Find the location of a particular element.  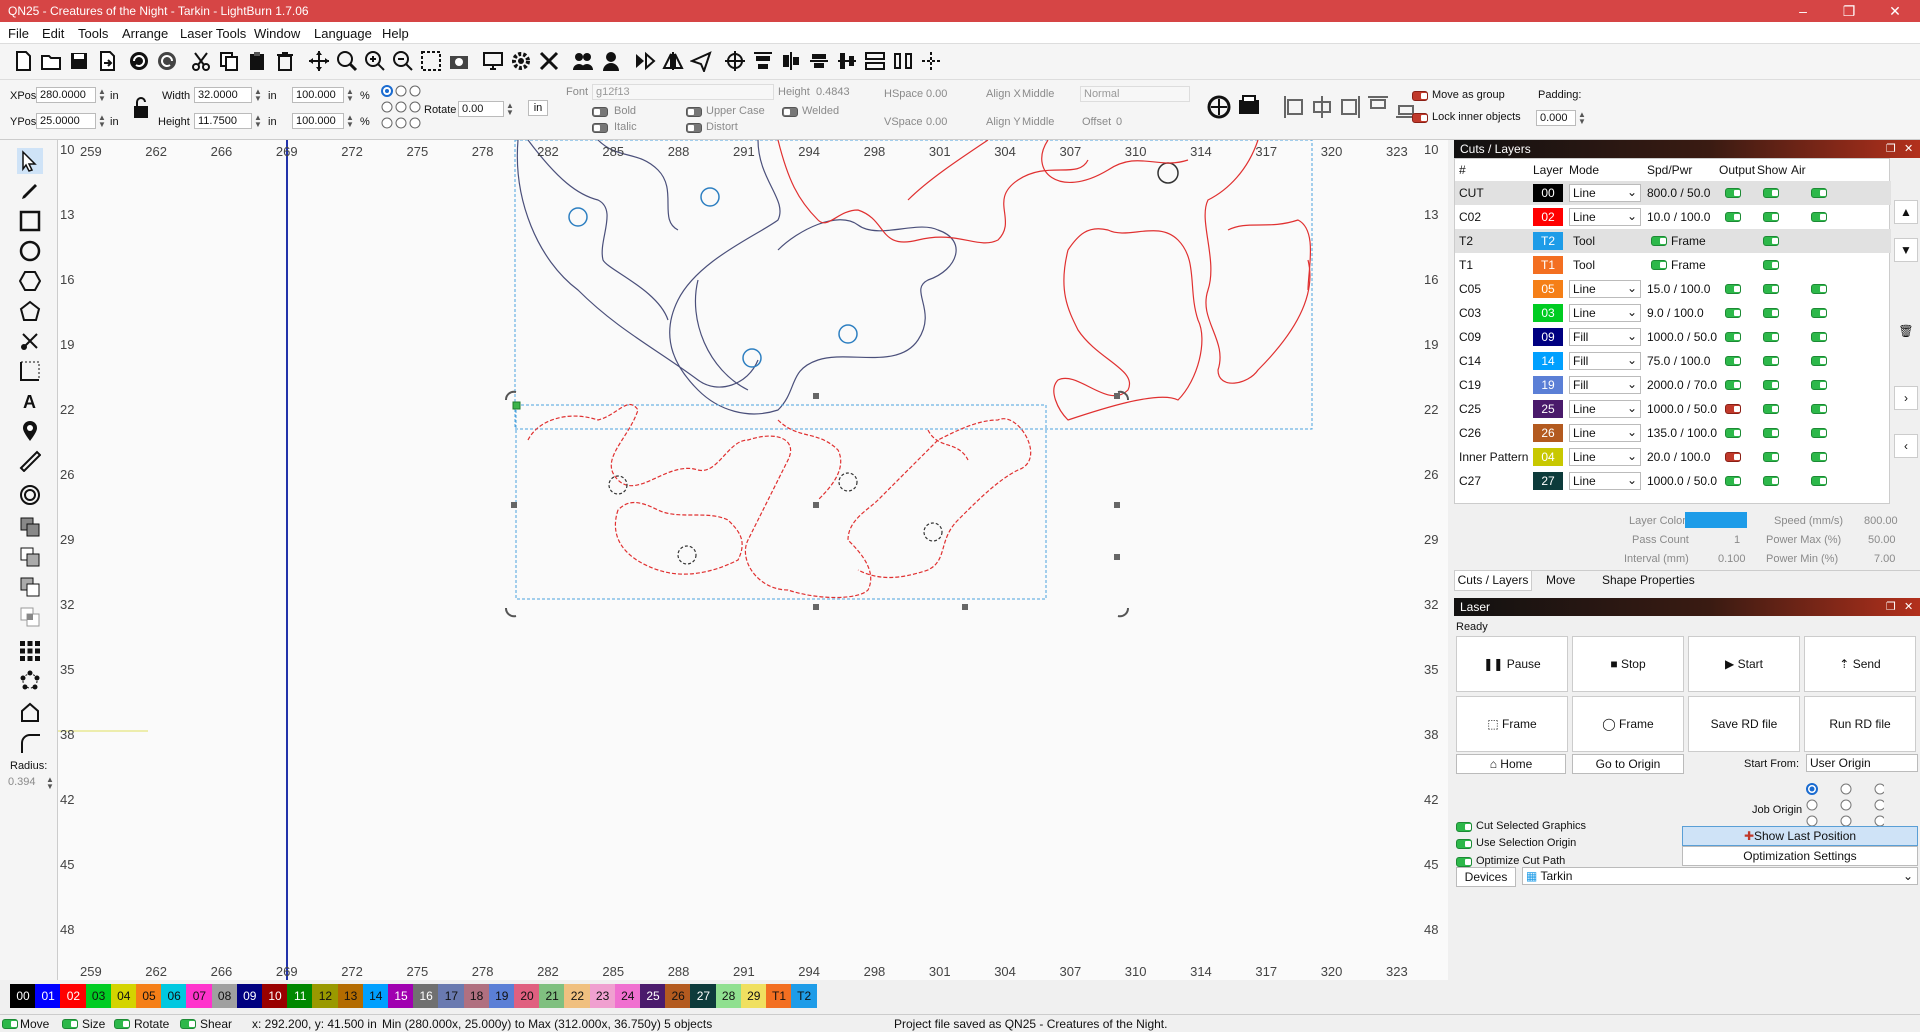

alignx-select: Middle is located at coordinates (1038, 94).